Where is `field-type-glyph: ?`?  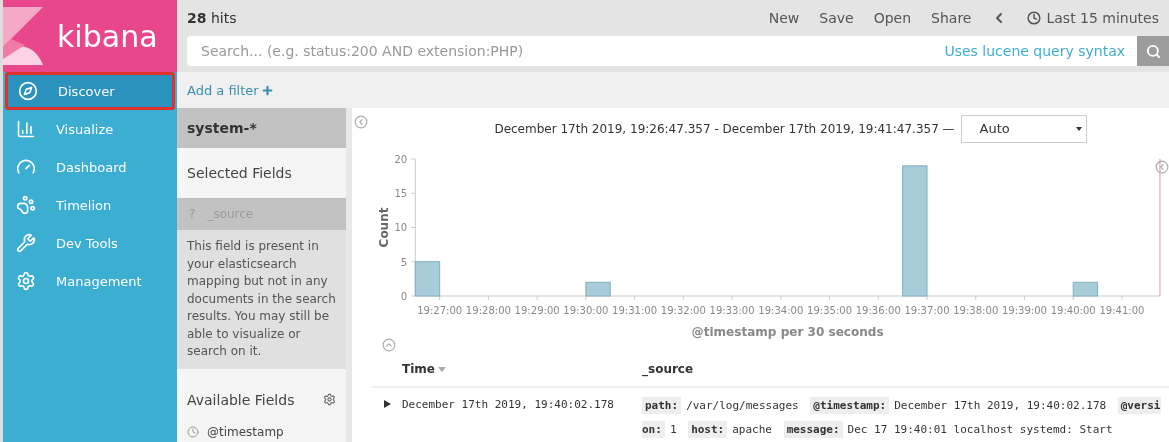
field-type-glyph: ? is located at coordinates (192, 214).